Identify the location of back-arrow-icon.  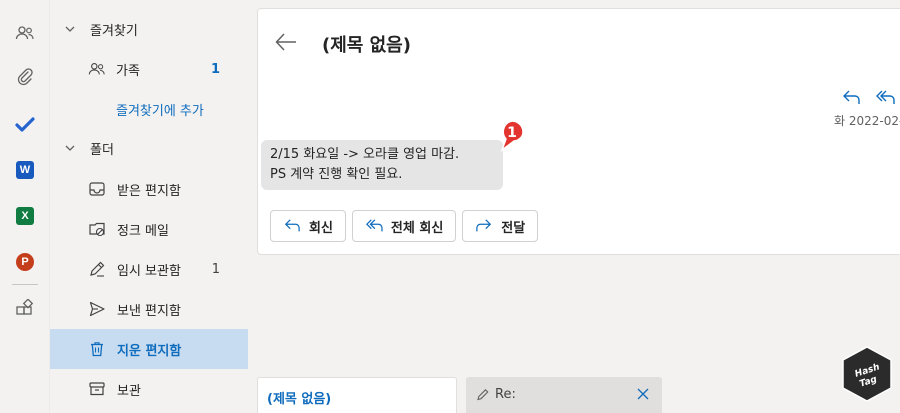
(286, 42).